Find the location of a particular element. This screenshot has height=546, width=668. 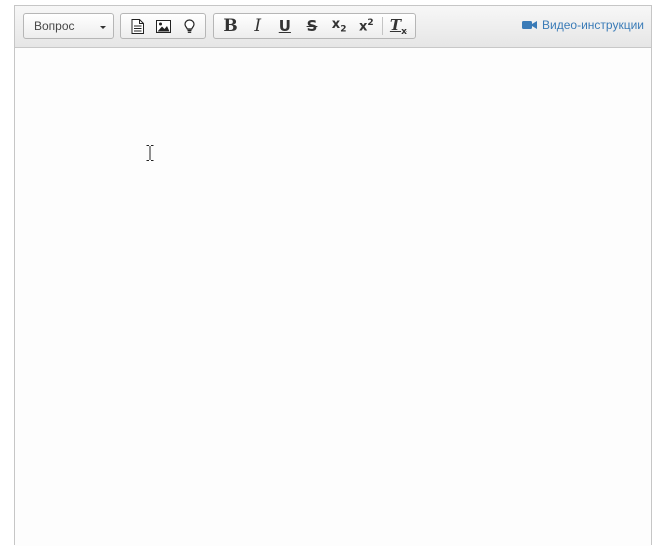

clear-format-base: T is located at coordinates (395, 24).